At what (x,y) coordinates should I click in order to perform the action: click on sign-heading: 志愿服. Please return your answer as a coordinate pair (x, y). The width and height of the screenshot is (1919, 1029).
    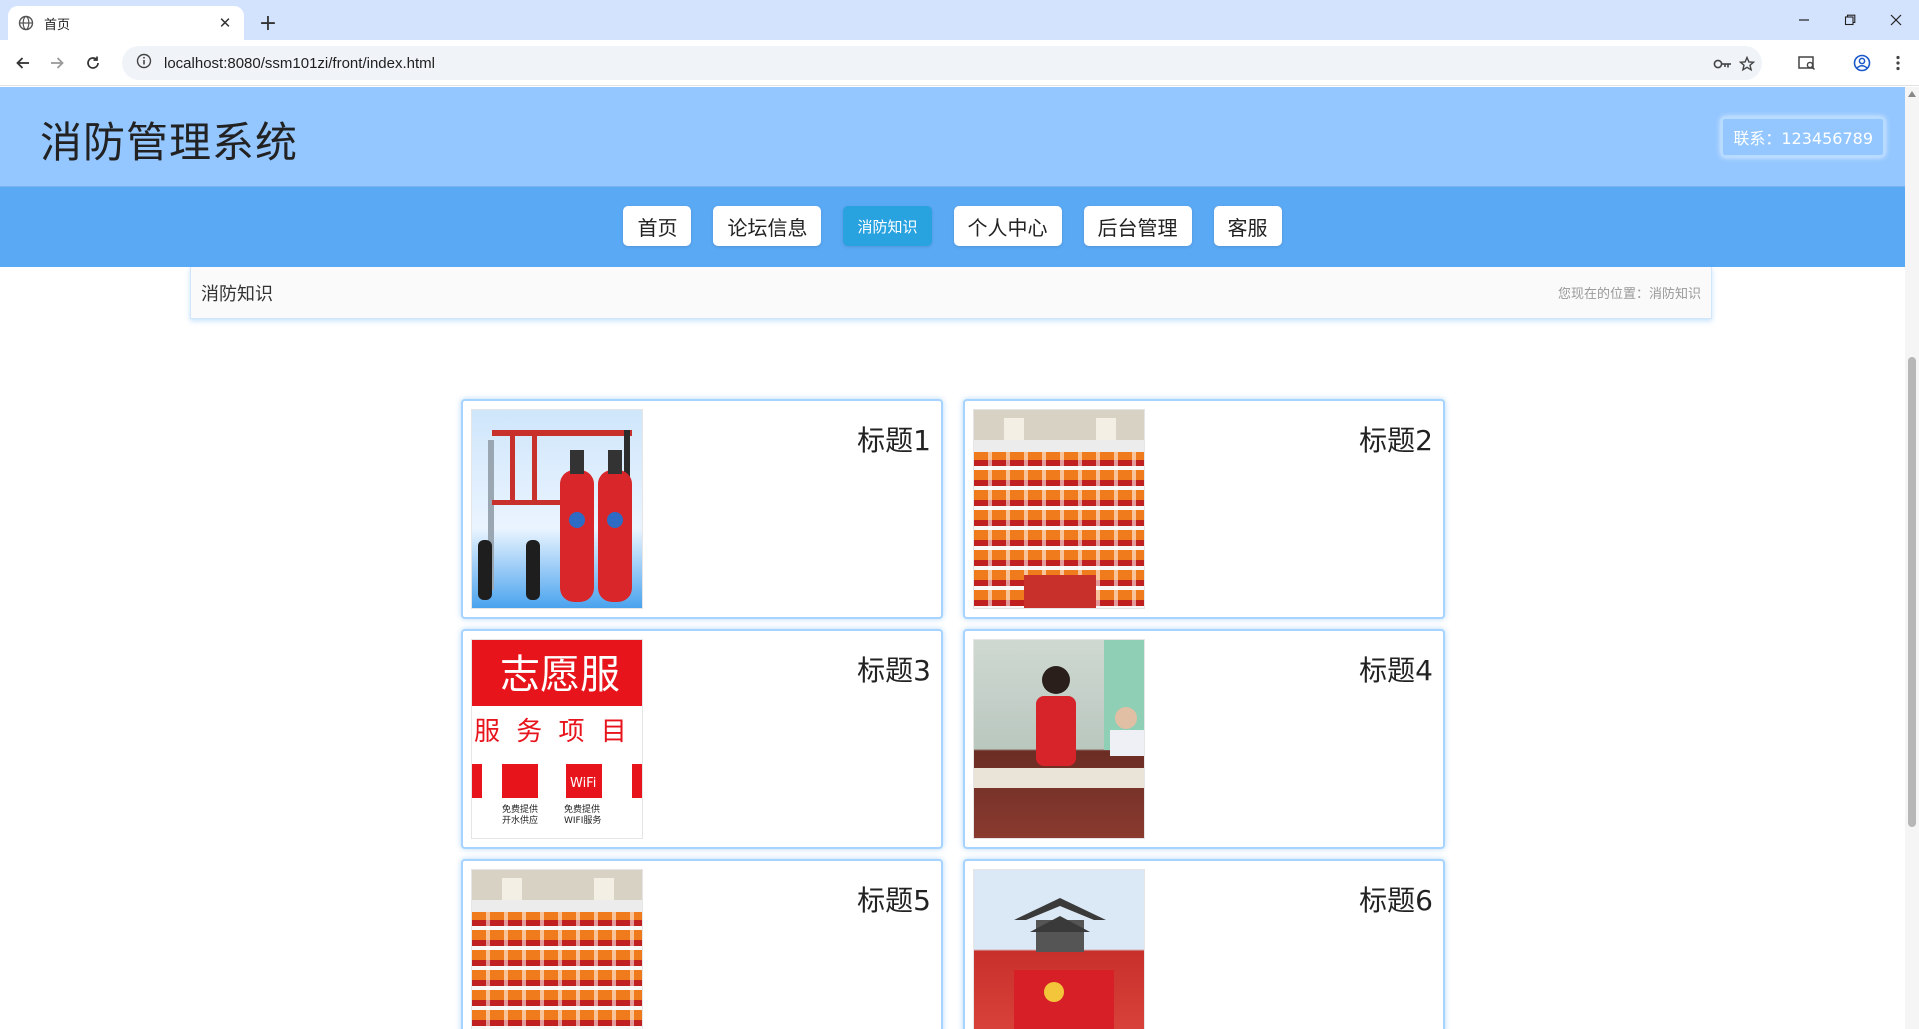
    Looking at the image, I should click on (560, 675).